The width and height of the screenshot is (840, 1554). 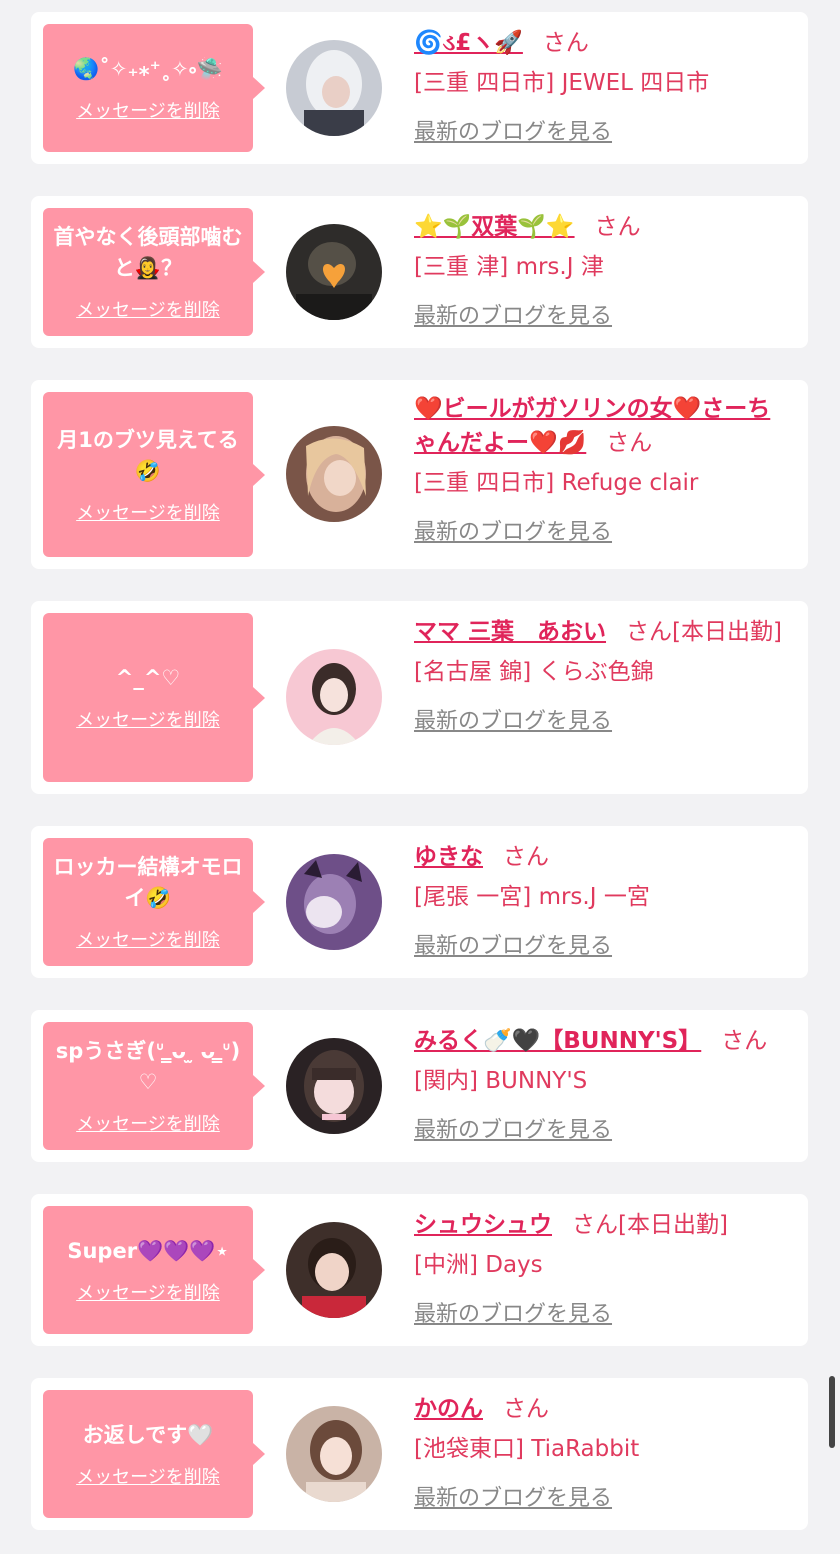 I want to click on message-bubble: 月1のブツ見えてる🤣 メッセージを削除, so click(x=154, y=474).